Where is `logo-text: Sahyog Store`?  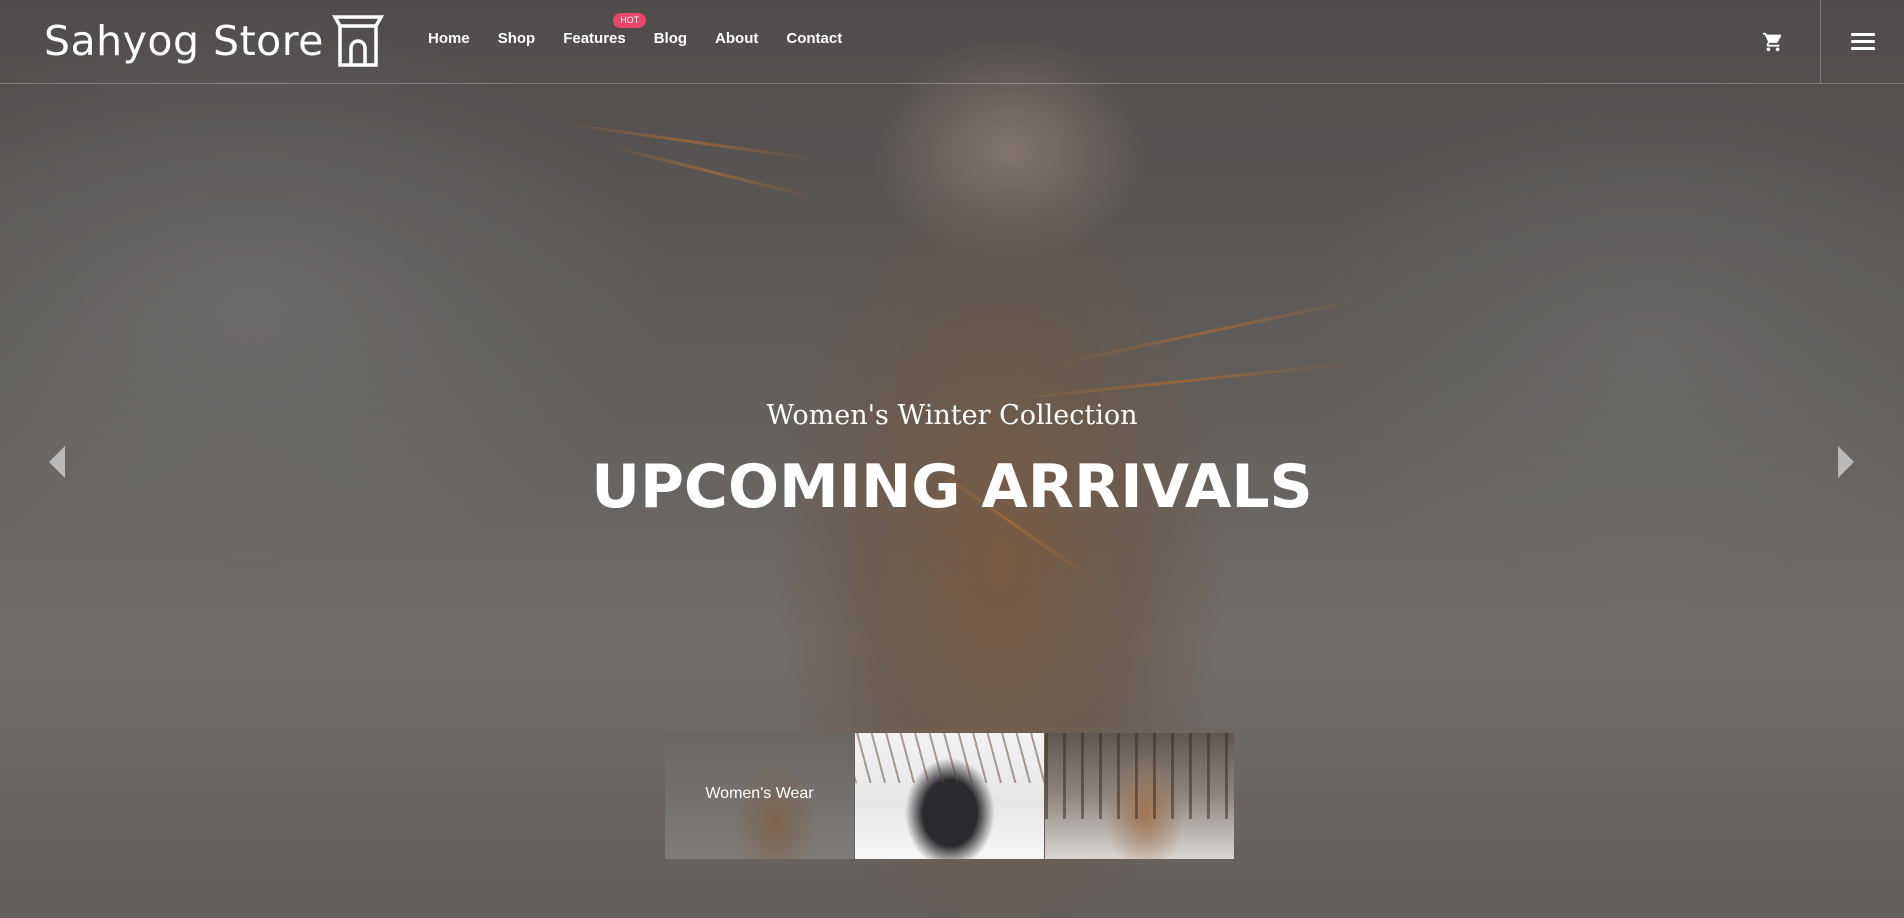 logo-text: Sahyog Store is located at coordinates (184, 41).